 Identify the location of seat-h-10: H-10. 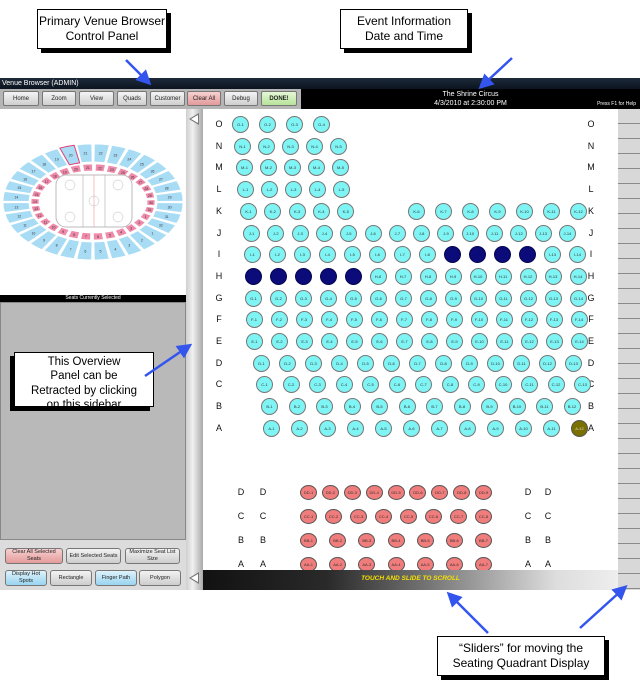
(478, 276).